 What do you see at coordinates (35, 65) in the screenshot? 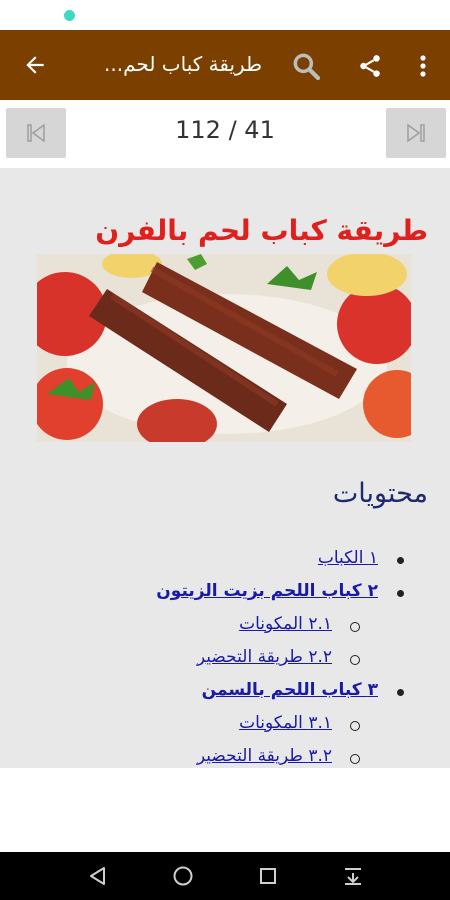
I see `arrow-left-icon` at bounding box center [35, 65].